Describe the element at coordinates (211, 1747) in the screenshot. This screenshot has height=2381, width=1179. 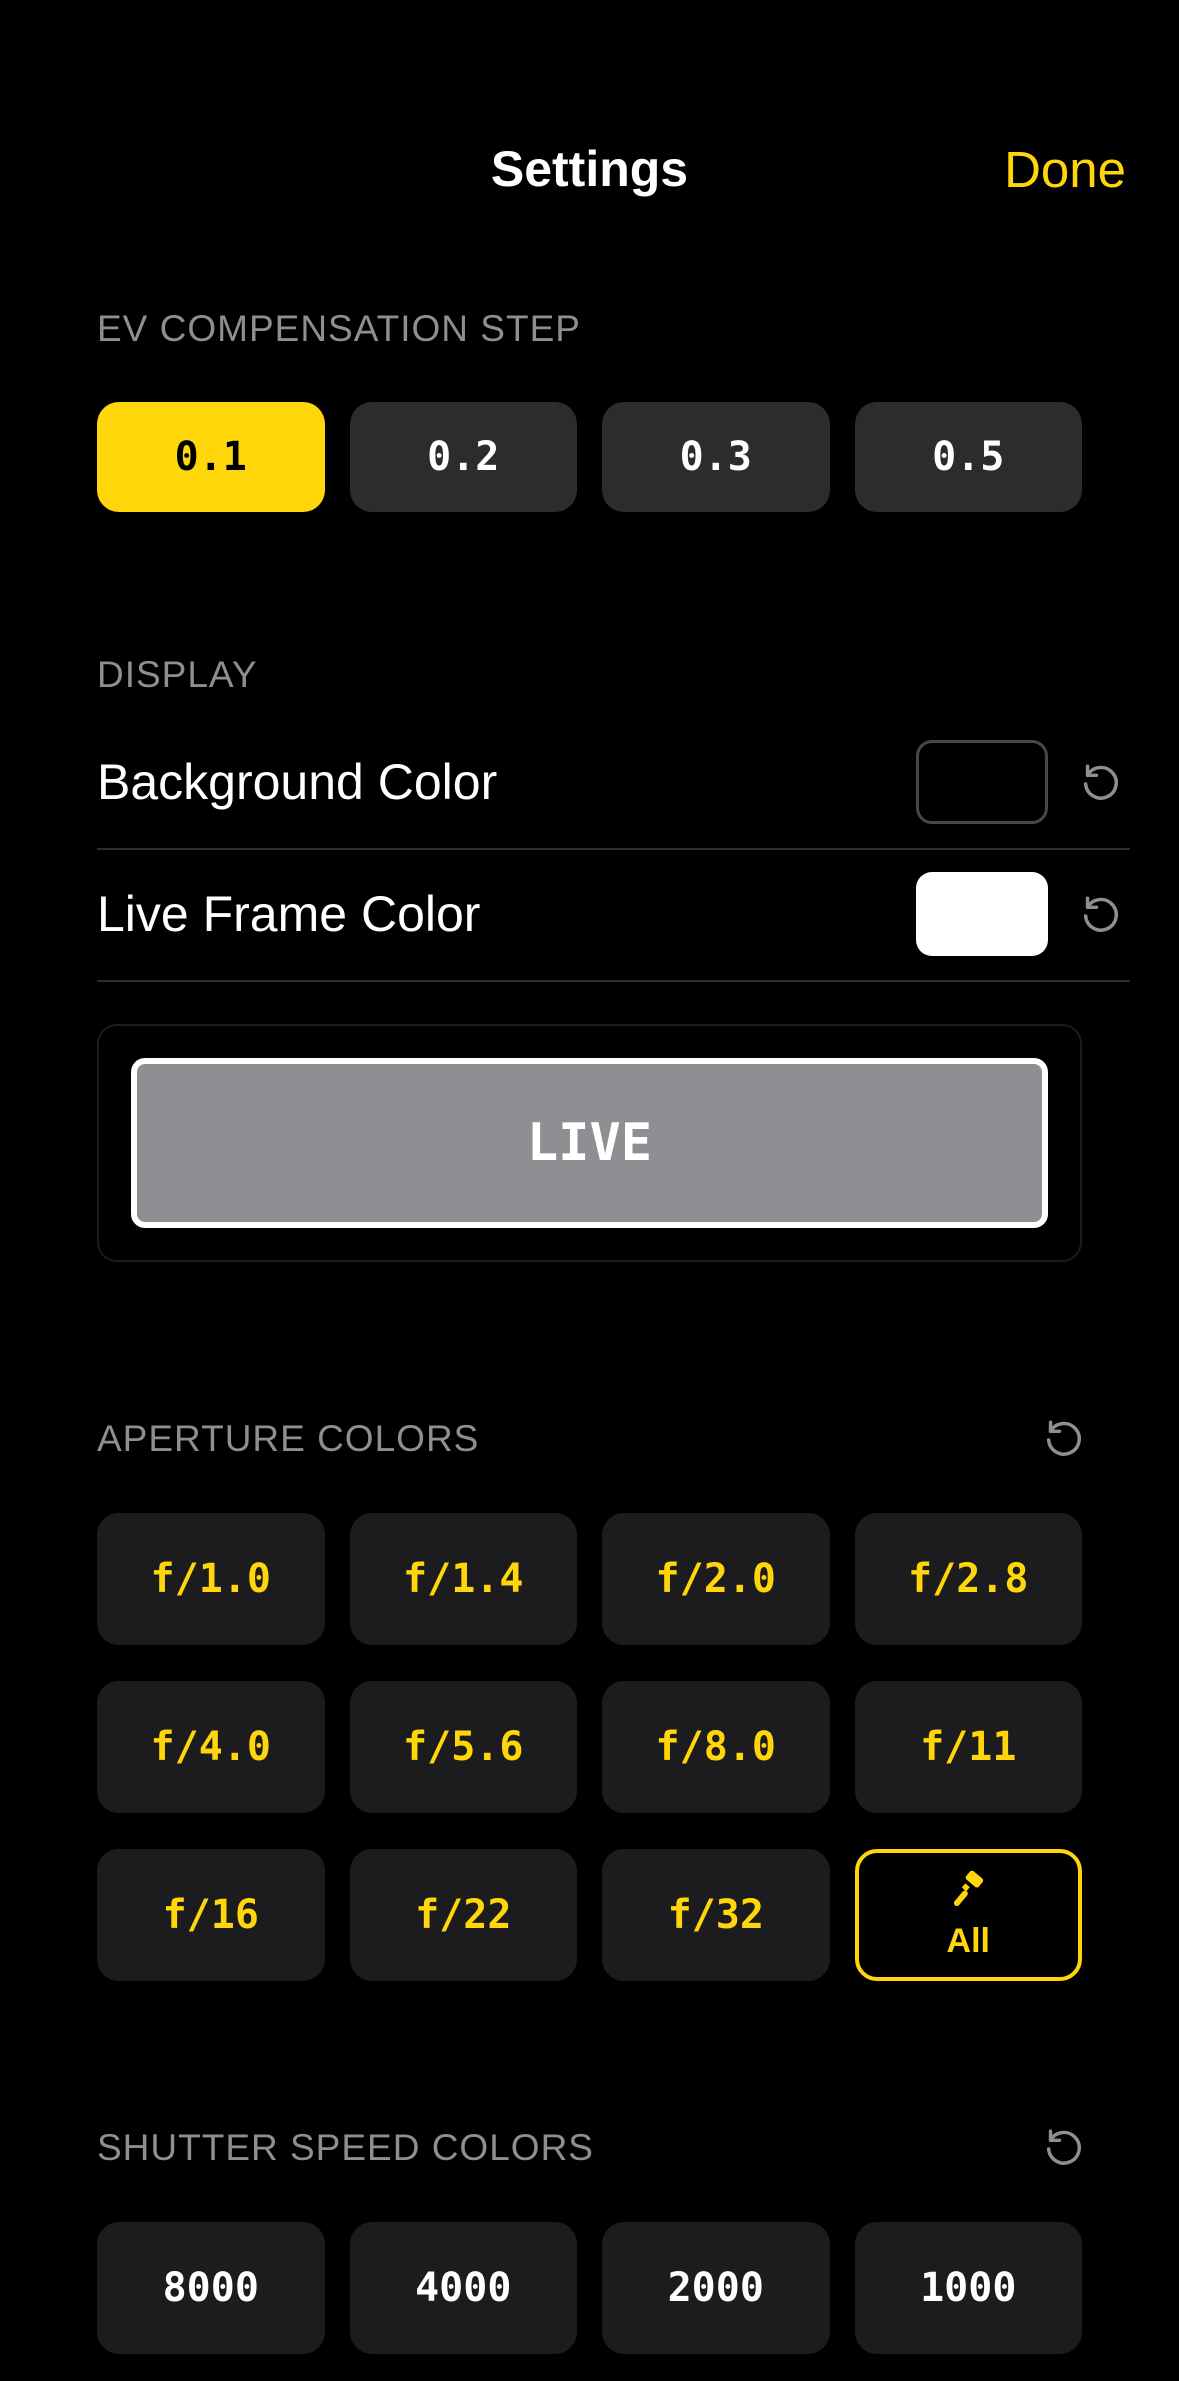
I see `aperture-option: f/4.0` at that location.